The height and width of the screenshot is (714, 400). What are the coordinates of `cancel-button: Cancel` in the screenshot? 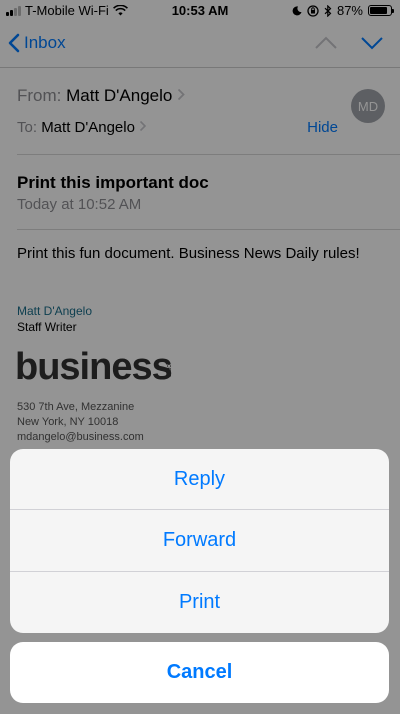 It's located at (199, 672).